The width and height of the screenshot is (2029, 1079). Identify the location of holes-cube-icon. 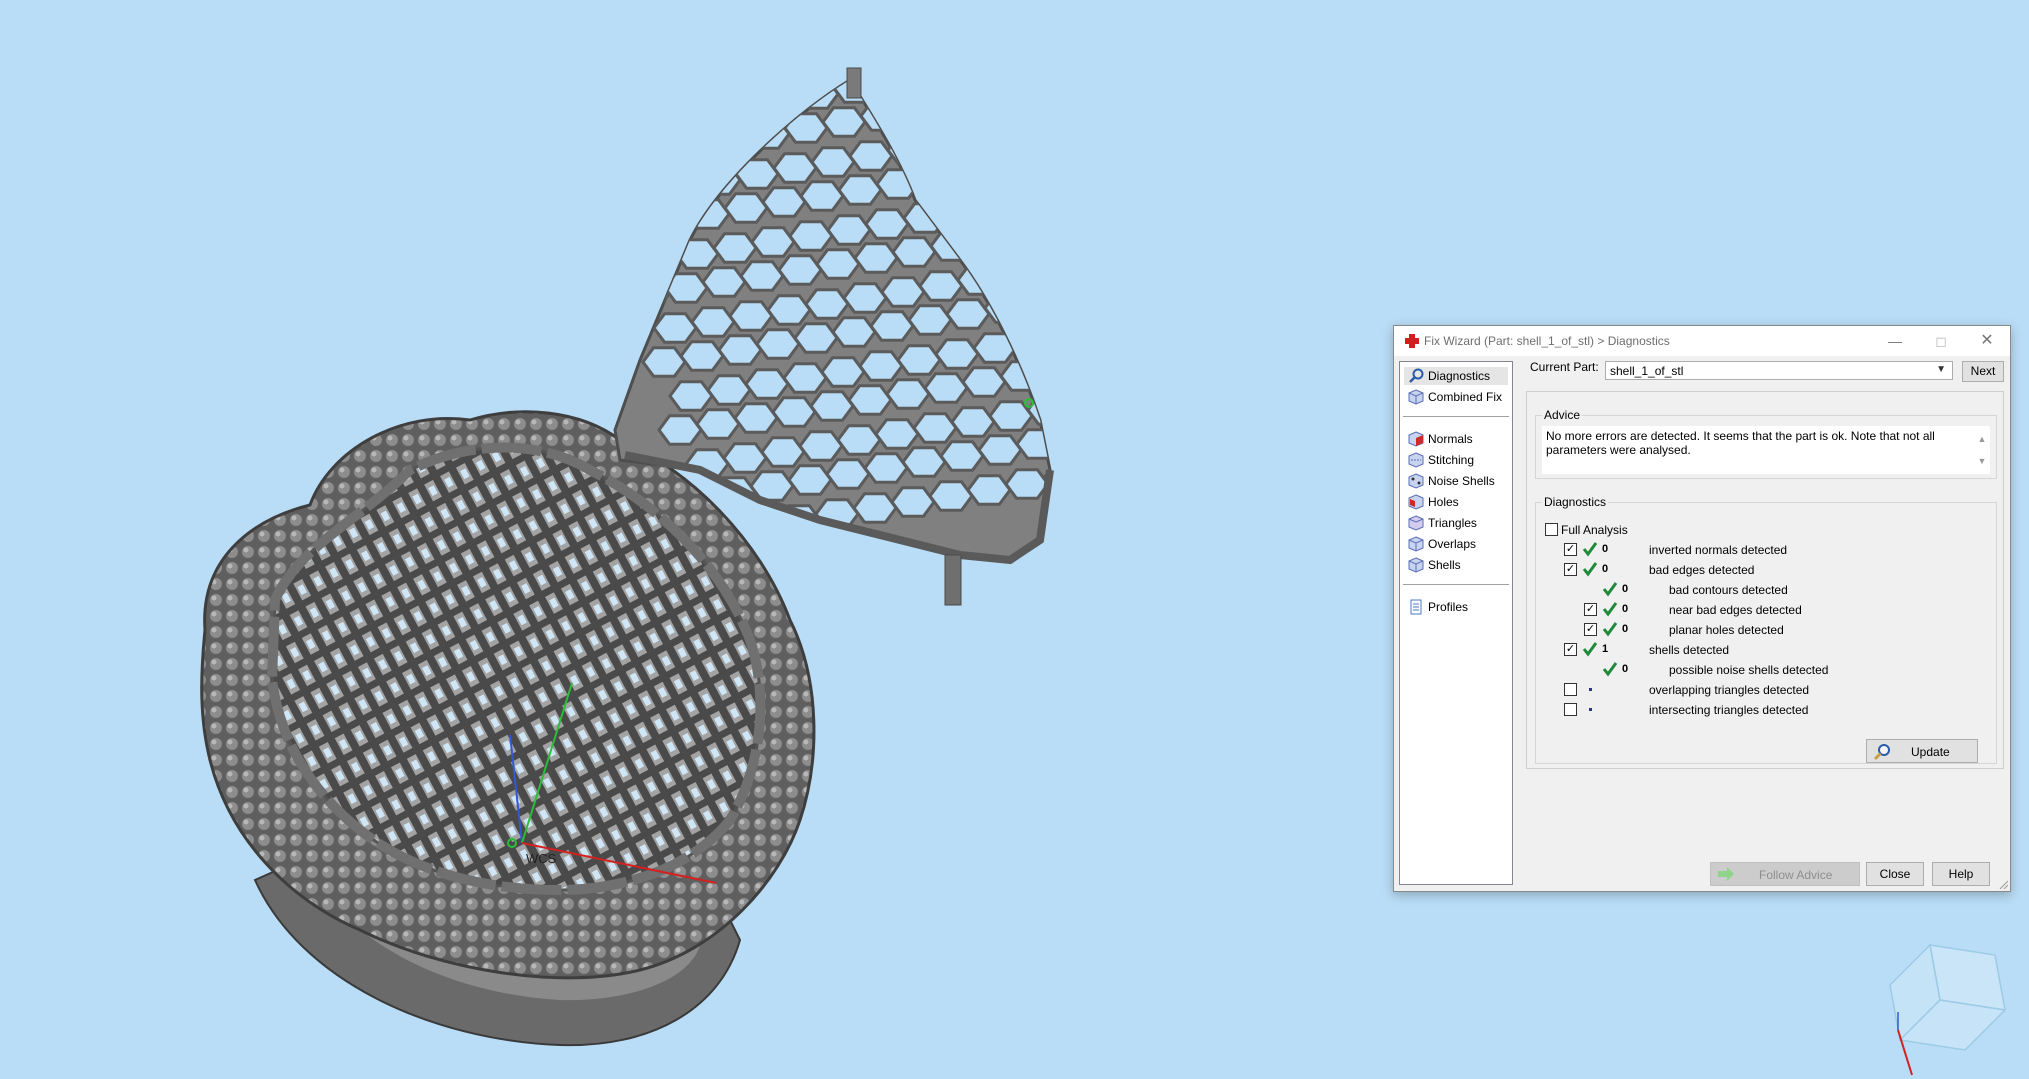
(1416, 502).